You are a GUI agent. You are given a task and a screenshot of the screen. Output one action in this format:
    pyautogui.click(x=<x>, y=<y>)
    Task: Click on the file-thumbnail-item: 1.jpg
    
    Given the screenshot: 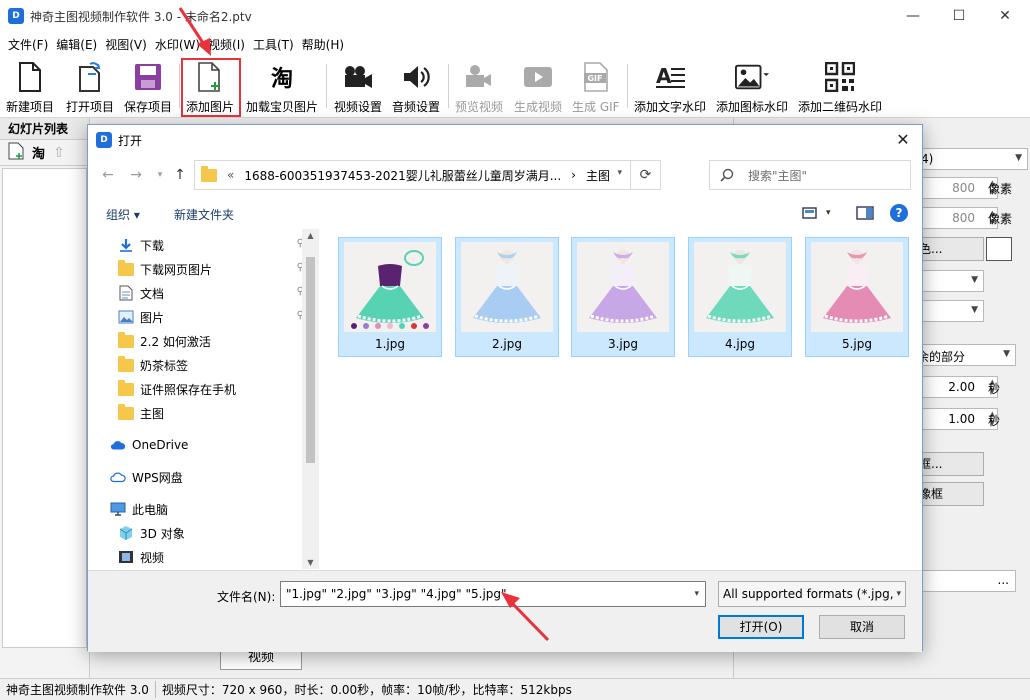 What is the action you would take?
    pyautogui.click(x=390, y=297)
    